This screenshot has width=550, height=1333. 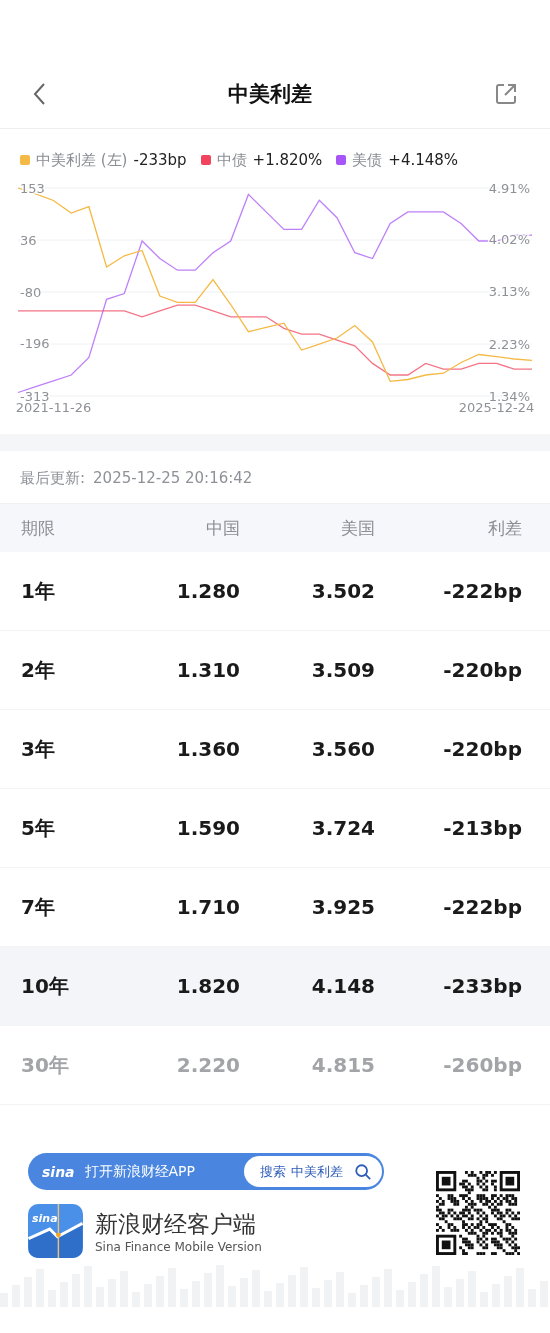 What do you see at coordinates (482, 1065) in the screenshot?
I see `table-cell-text: -260bp` at bounding box center [482, 1065].